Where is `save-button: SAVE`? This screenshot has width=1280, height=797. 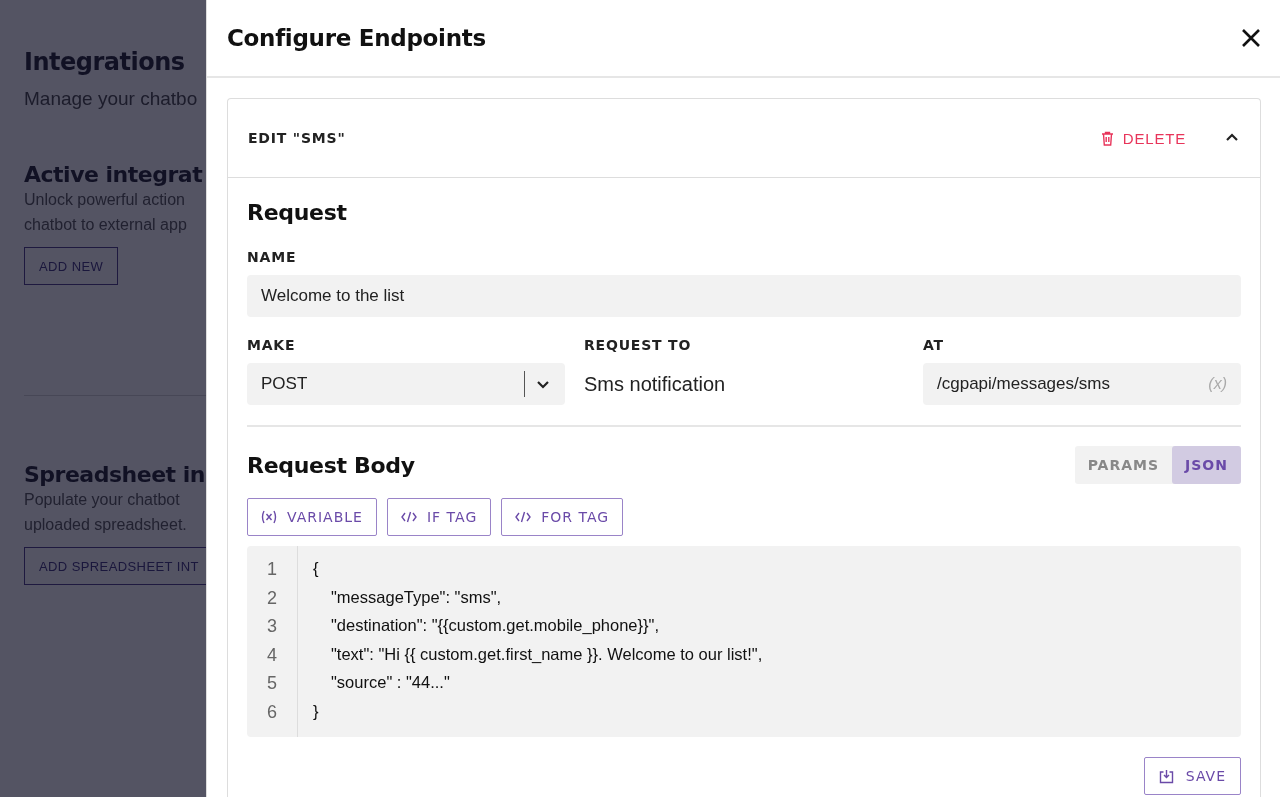 save-button: SAVE is located at coordinates (1192, 776).